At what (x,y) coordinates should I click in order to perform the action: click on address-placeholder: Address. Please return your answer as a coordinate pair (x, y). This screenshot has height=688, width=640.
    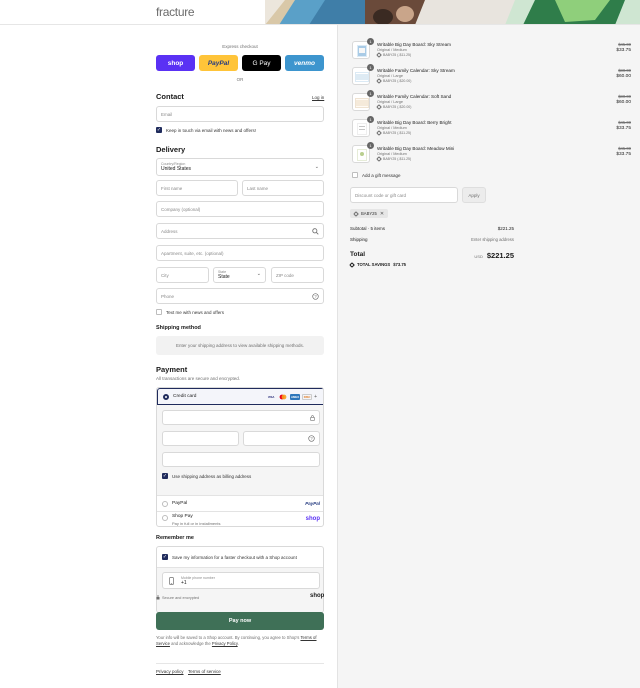
    Looking at the image, I should click on (169, 231).